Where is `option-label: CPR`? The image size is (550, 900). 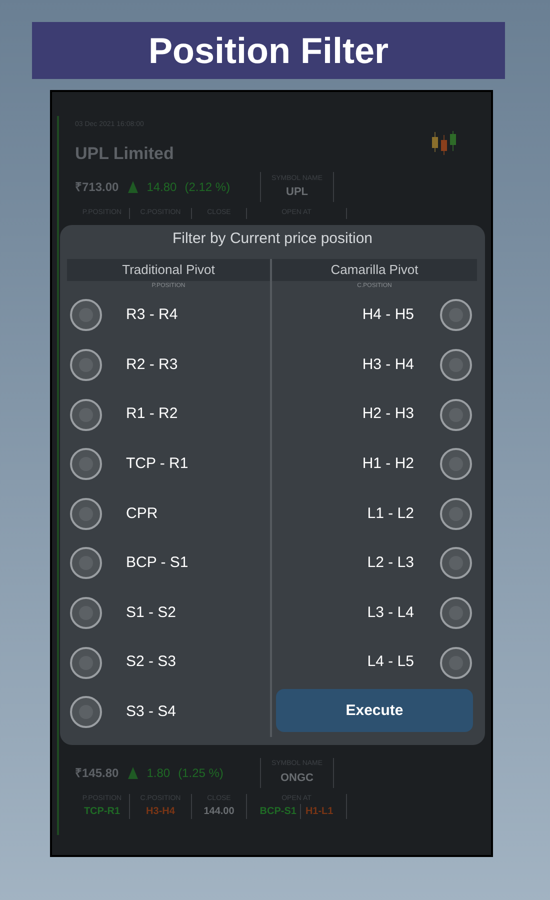
option-label: CPR is located at coordinates (142, 514).